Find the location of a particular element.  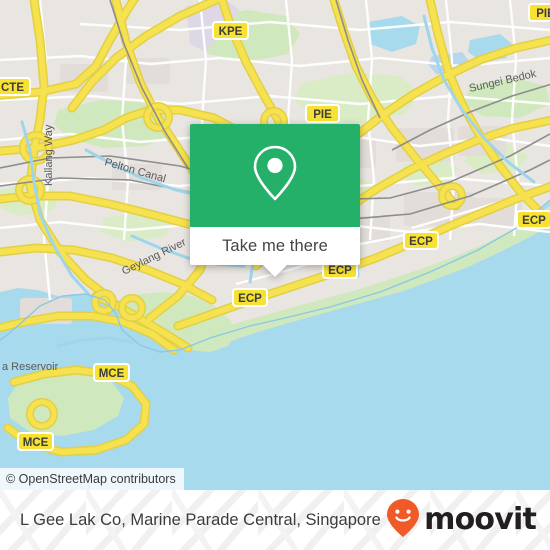

moovit-wordmark: moovit is located at coordinates (480, 519).